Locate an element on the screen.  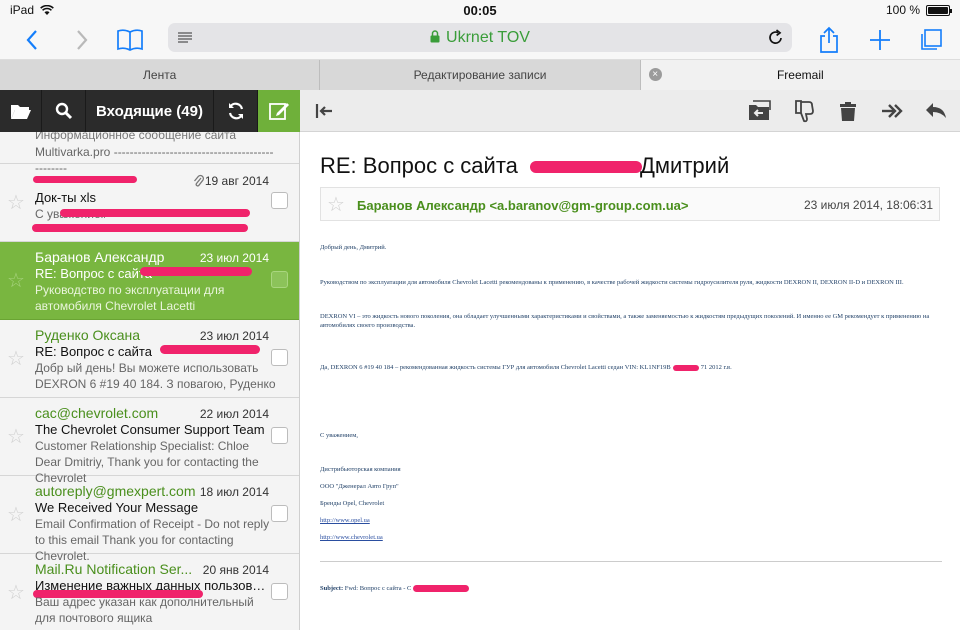
compose-button is located at coordinates (279, 111).